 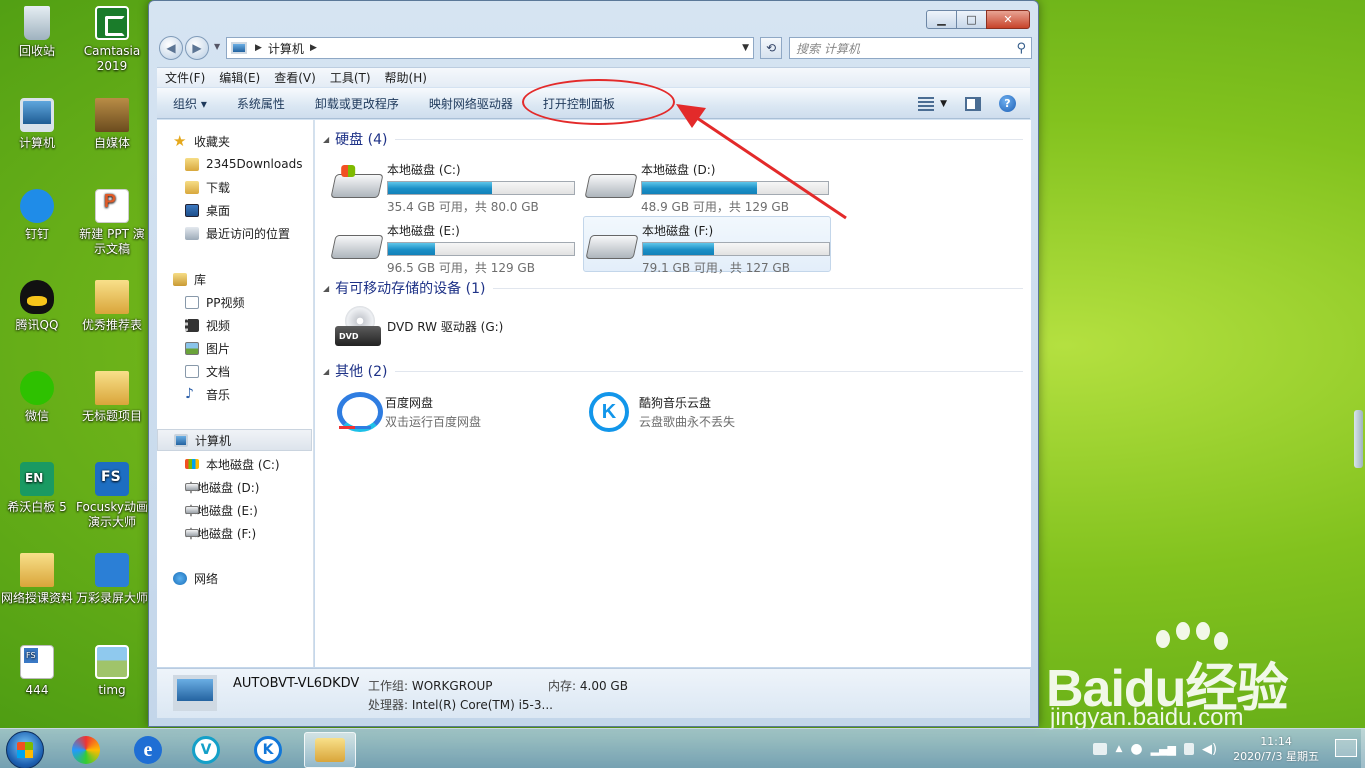 I want to click on memory-value: 4.00 GB, so click(x=603, y=686).